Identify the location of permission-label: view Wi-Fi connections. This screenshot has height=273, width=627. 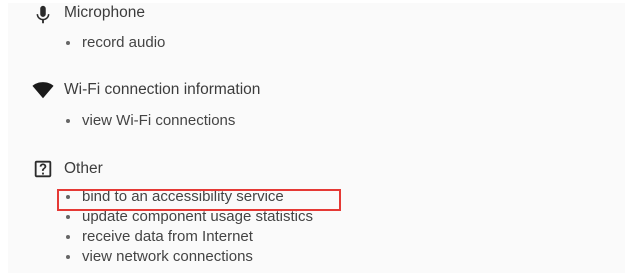
(159, 120).